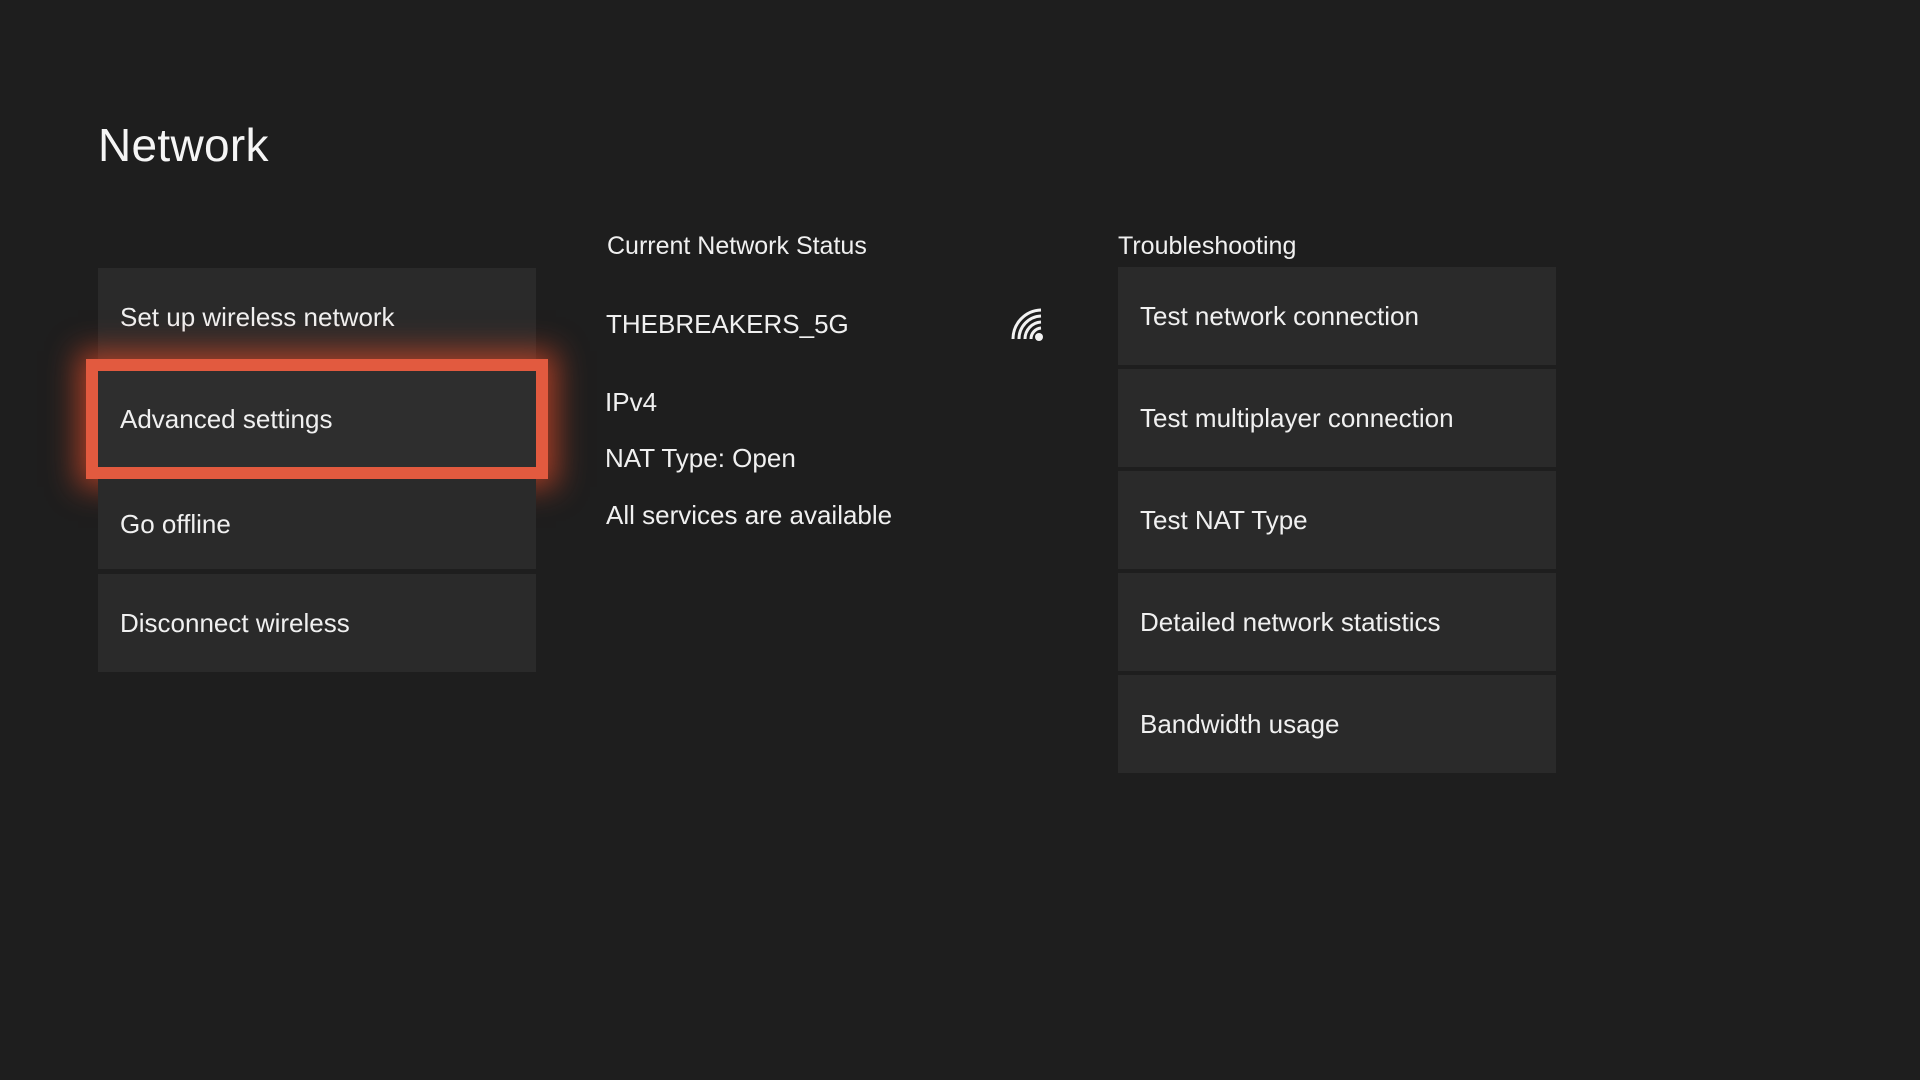 This screenshot has height=1080, width=1920. Describe the element at coordinates (317, 524) in the screenshot. I see `menu-item-go-offline: Go offline` at that location.